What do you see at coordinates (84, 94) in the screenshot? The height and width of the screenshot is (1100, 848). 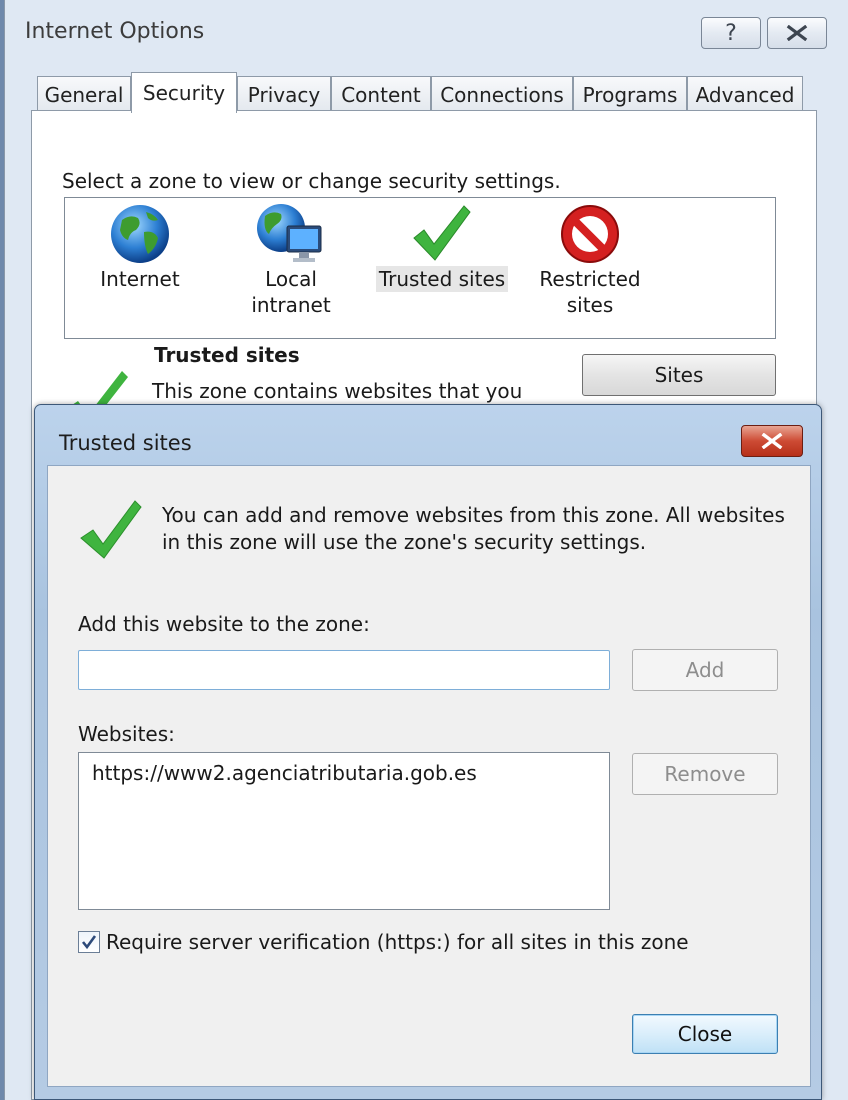 I see `tab-general: General` at bounding box center [84, 94].